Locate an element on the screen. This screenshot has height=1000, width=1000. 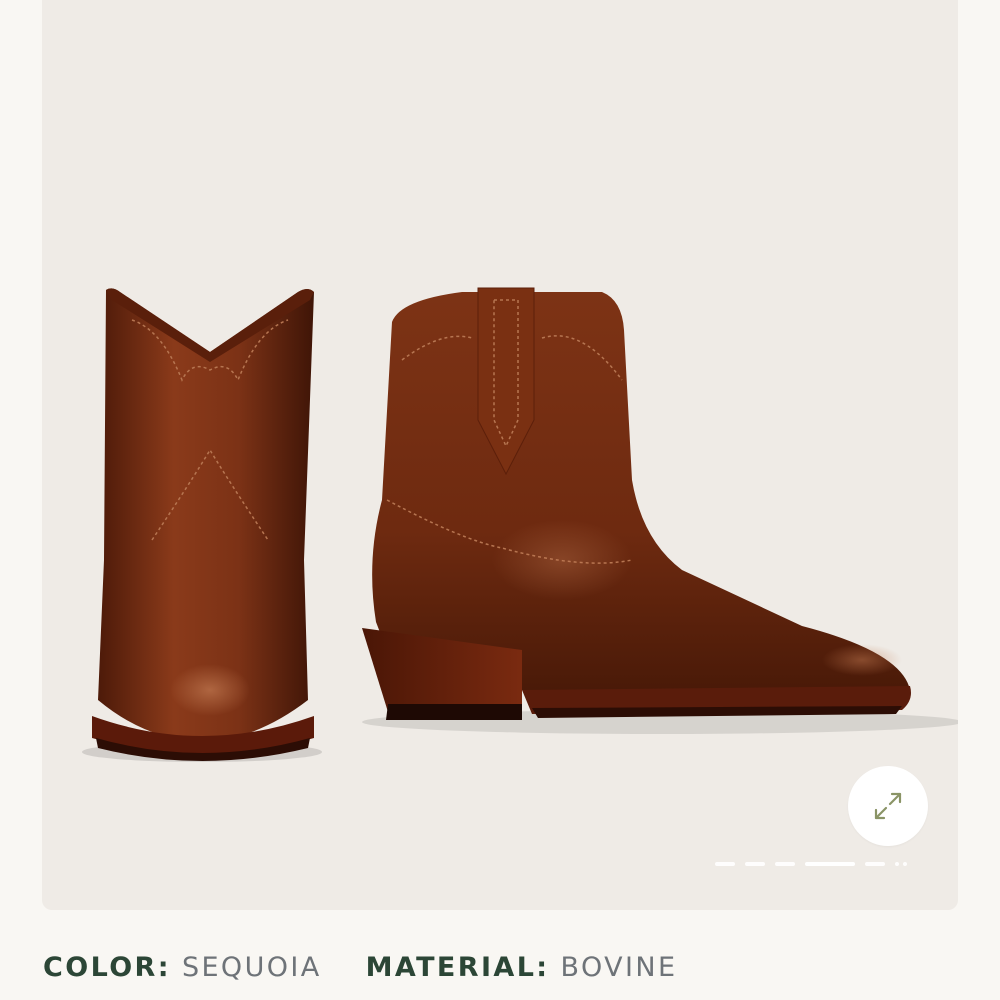
slide-indicator is located at coordinates (813, 864).